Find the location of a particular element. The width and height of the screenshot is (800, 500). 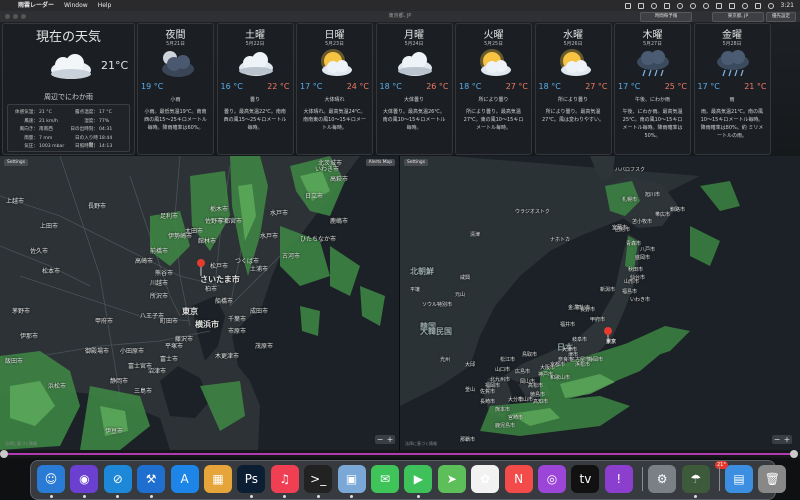

map-city-label: 咸興 is located at coordinates (465, 278).